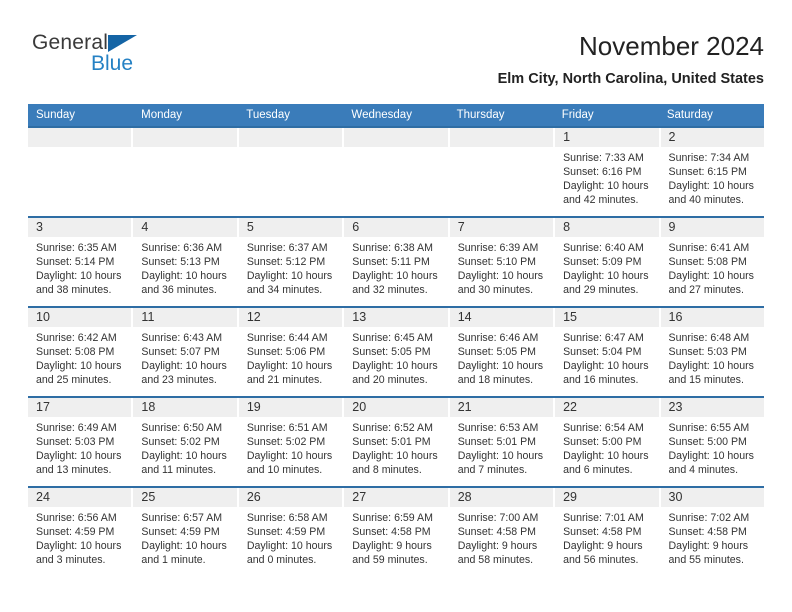 The width and height of the screenshot is (792, 612). What do you see at coordinates (603, 428) in the screenshot?
I see `sunrise-time: Sunrise: 6:54 AM` at bounding box center [603, 428].